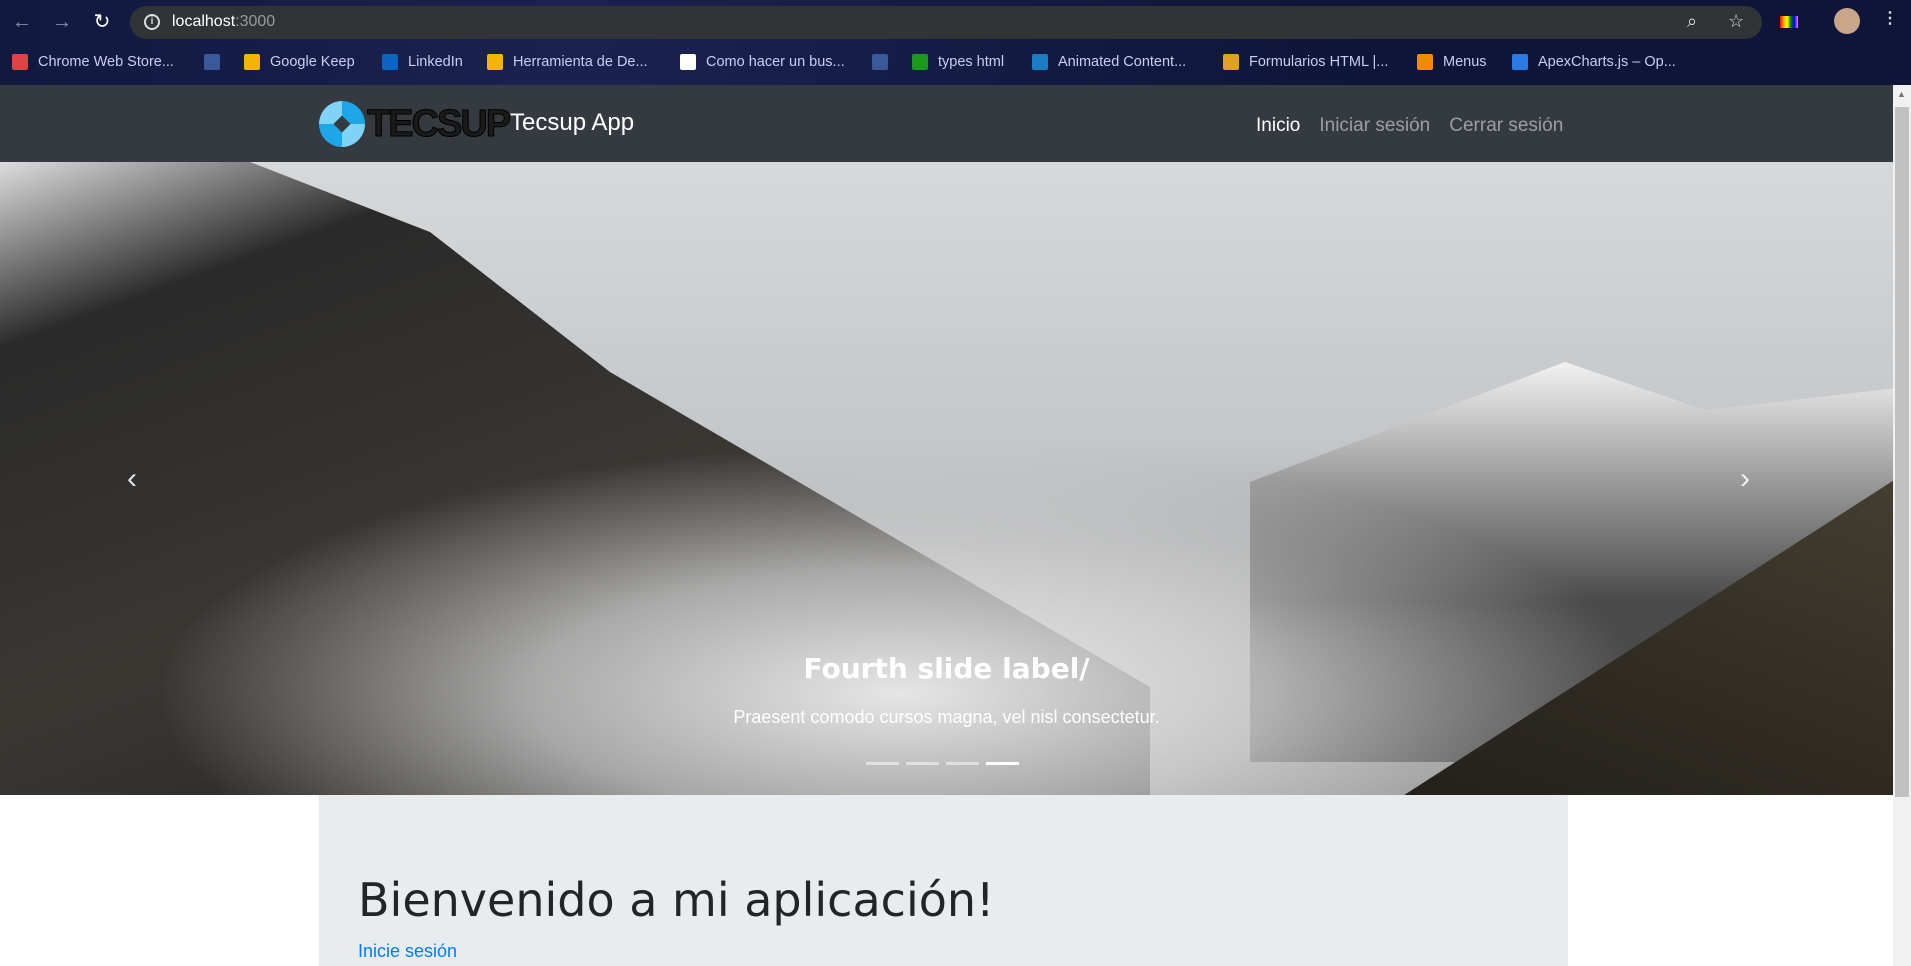 The image size is (1911, 966). I want to click on caption-title: Fourth slide label/, so click(946, 668).